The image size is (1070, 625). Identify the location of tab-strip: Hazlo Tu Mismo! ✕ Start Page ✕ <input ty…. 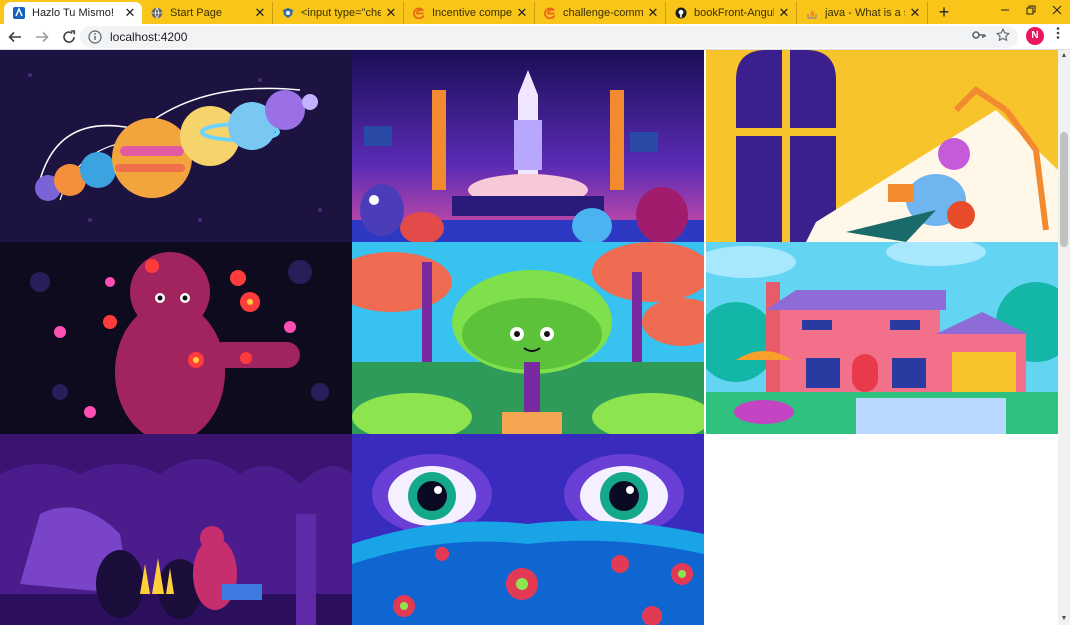
(535, 12).